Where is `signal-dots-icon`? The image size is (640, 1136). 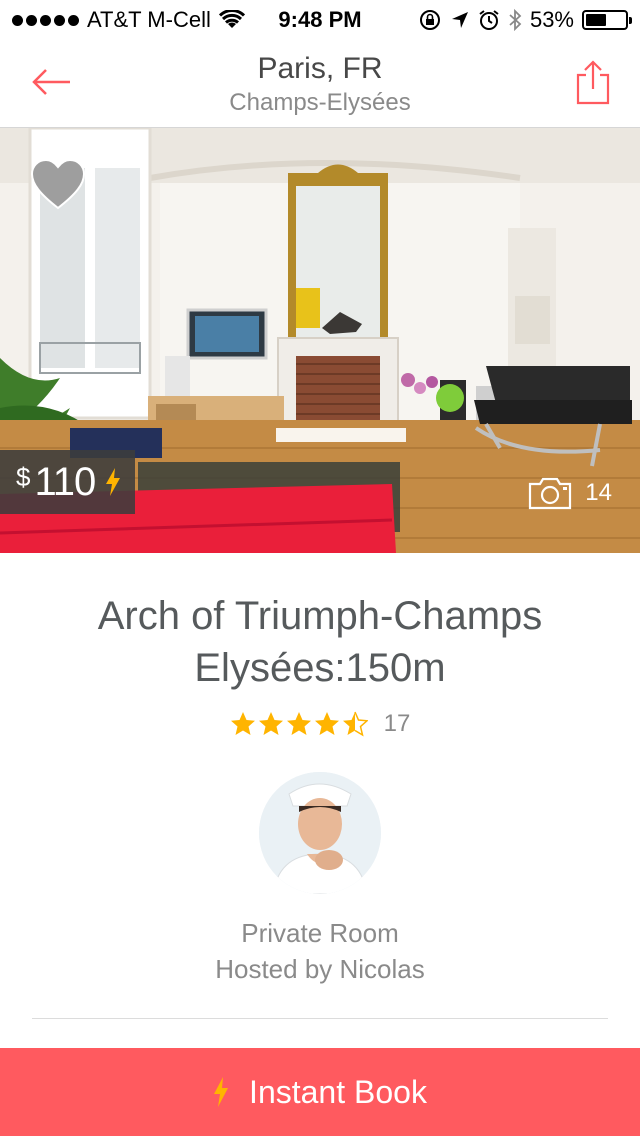
signal-dots-icon is located at coordinates (45, 20).